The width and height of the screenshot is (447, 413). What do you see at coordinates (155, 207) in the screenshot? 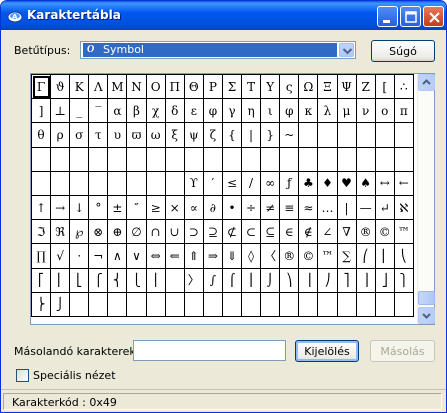
I see `char-cell: ≥` at bounding box center [155, 207].